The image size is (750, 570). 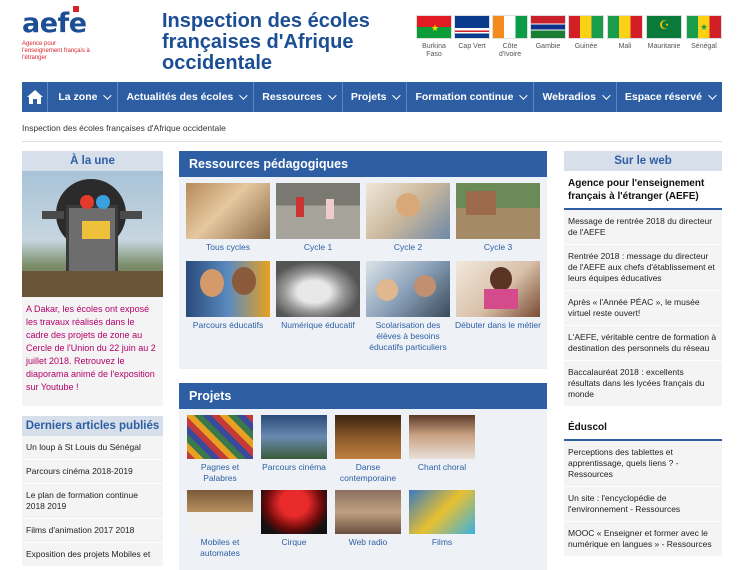 What do you see at coordinates (704, 46) in the screenshot?
I see `flag-caption: Sénégal` at bounding box center [704, 46].